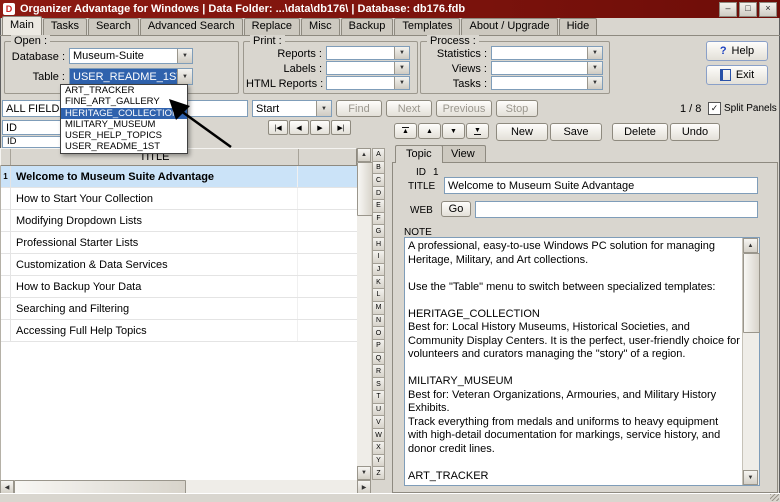  Describe the element at coordinates (578, 26) in the screenshot. I see `tab-hide: Hide` at that location.